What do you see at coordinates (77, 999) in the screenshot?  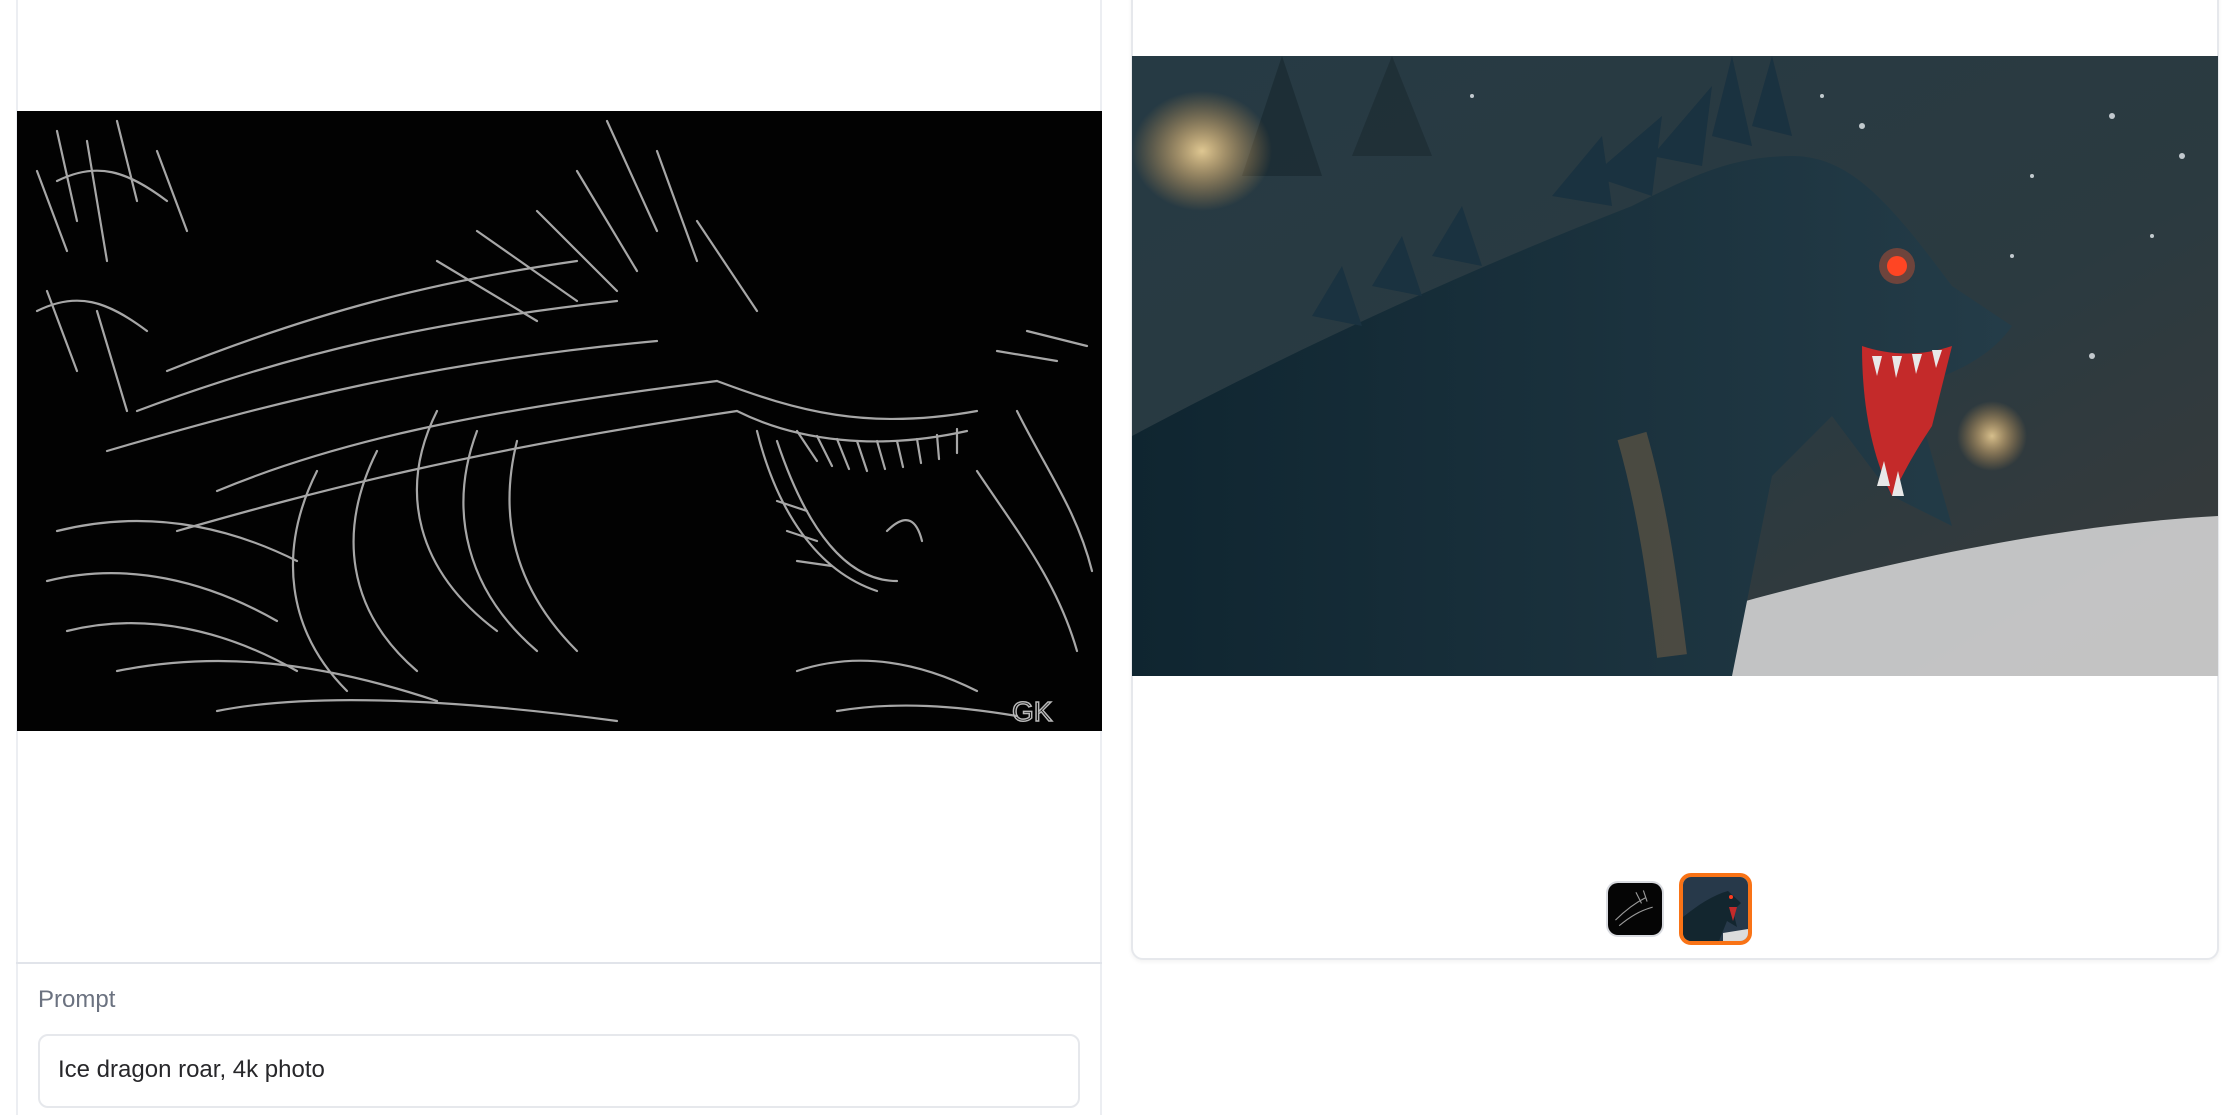 I see `prompt-label: Prompt` at bounding box center [77, 999].